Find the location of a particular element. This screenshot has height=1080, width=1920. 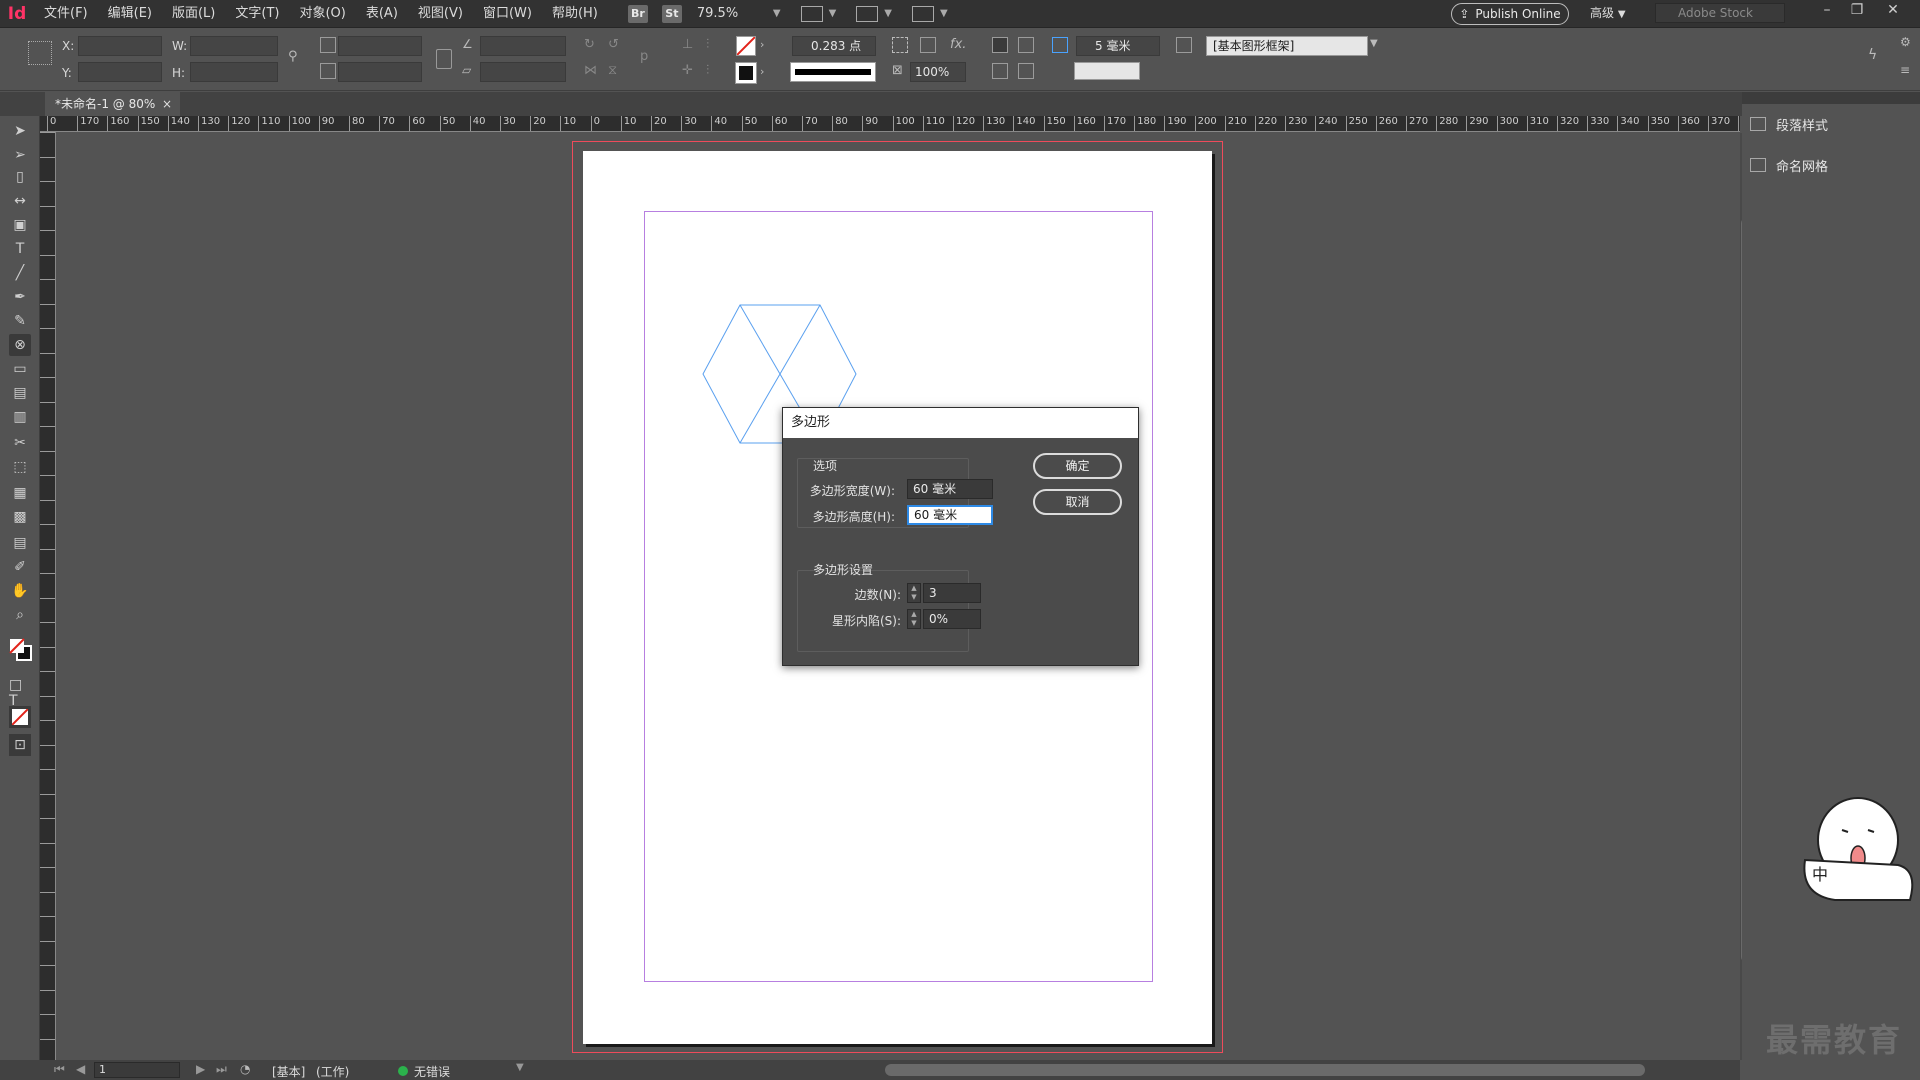

gap-tool-icon: ↔ is located at coordinates (20, 201).